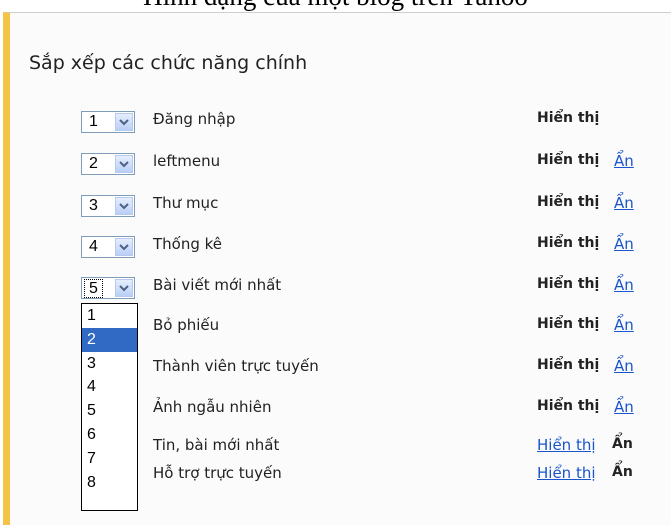 This screenshot has width=671, height=525. Describe the element at coordinates (109, 483) in the screenshot. I see `dropdown-option: 8` at that location.